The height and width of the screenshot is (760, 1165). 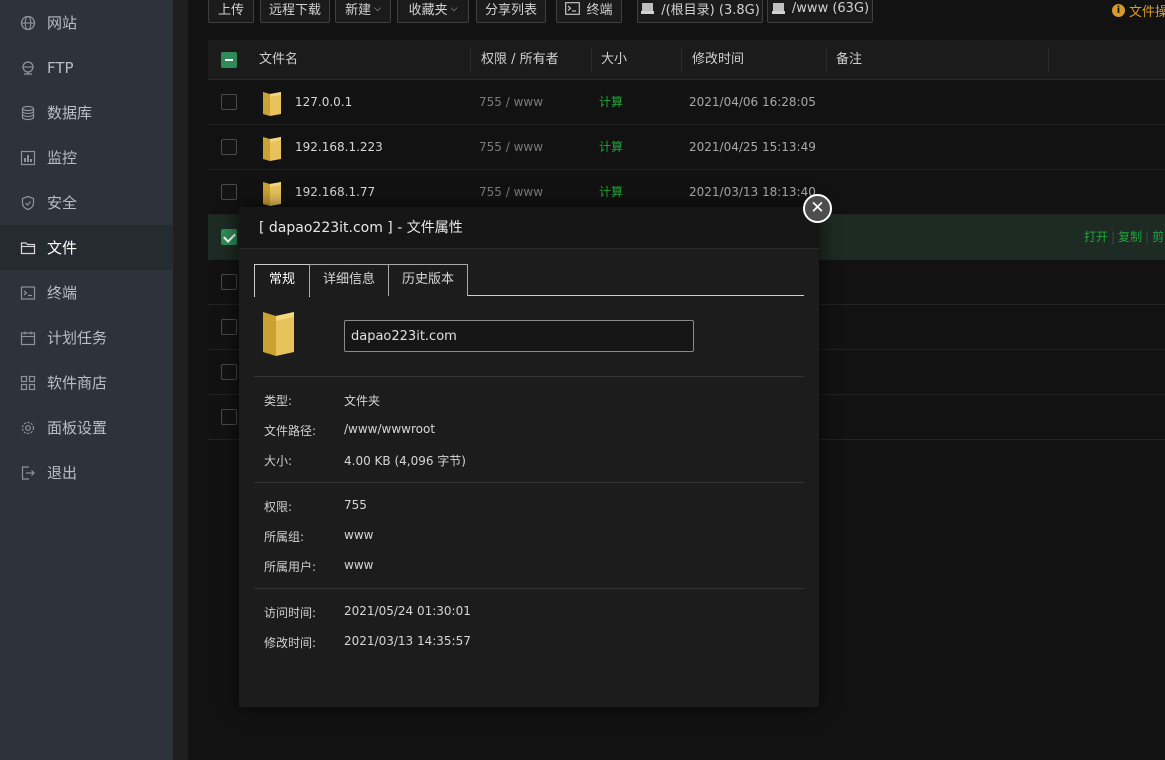 I want to click on mtime-label: 修改时间:, so click(x=290, y=643).